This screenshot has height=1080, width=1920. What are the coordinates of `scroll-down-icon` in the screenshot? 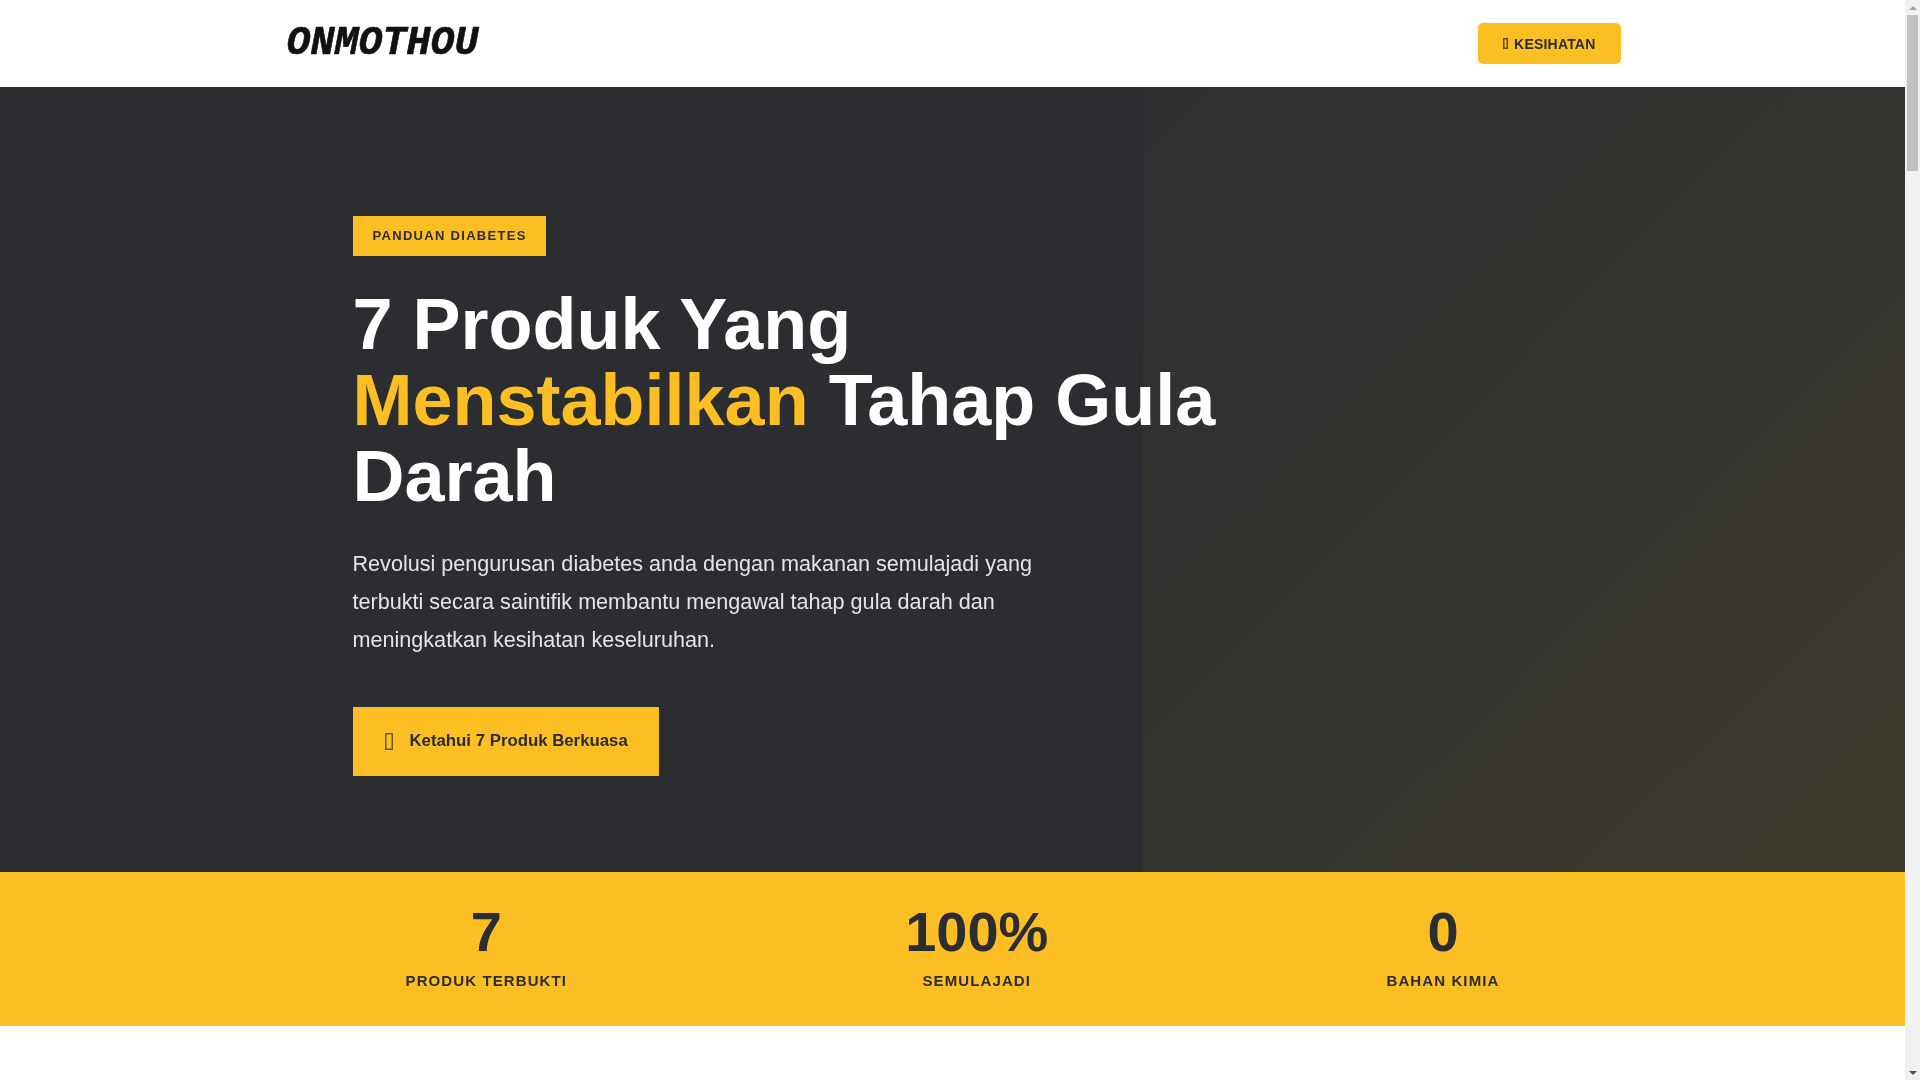 It's located at (1912, 1072).